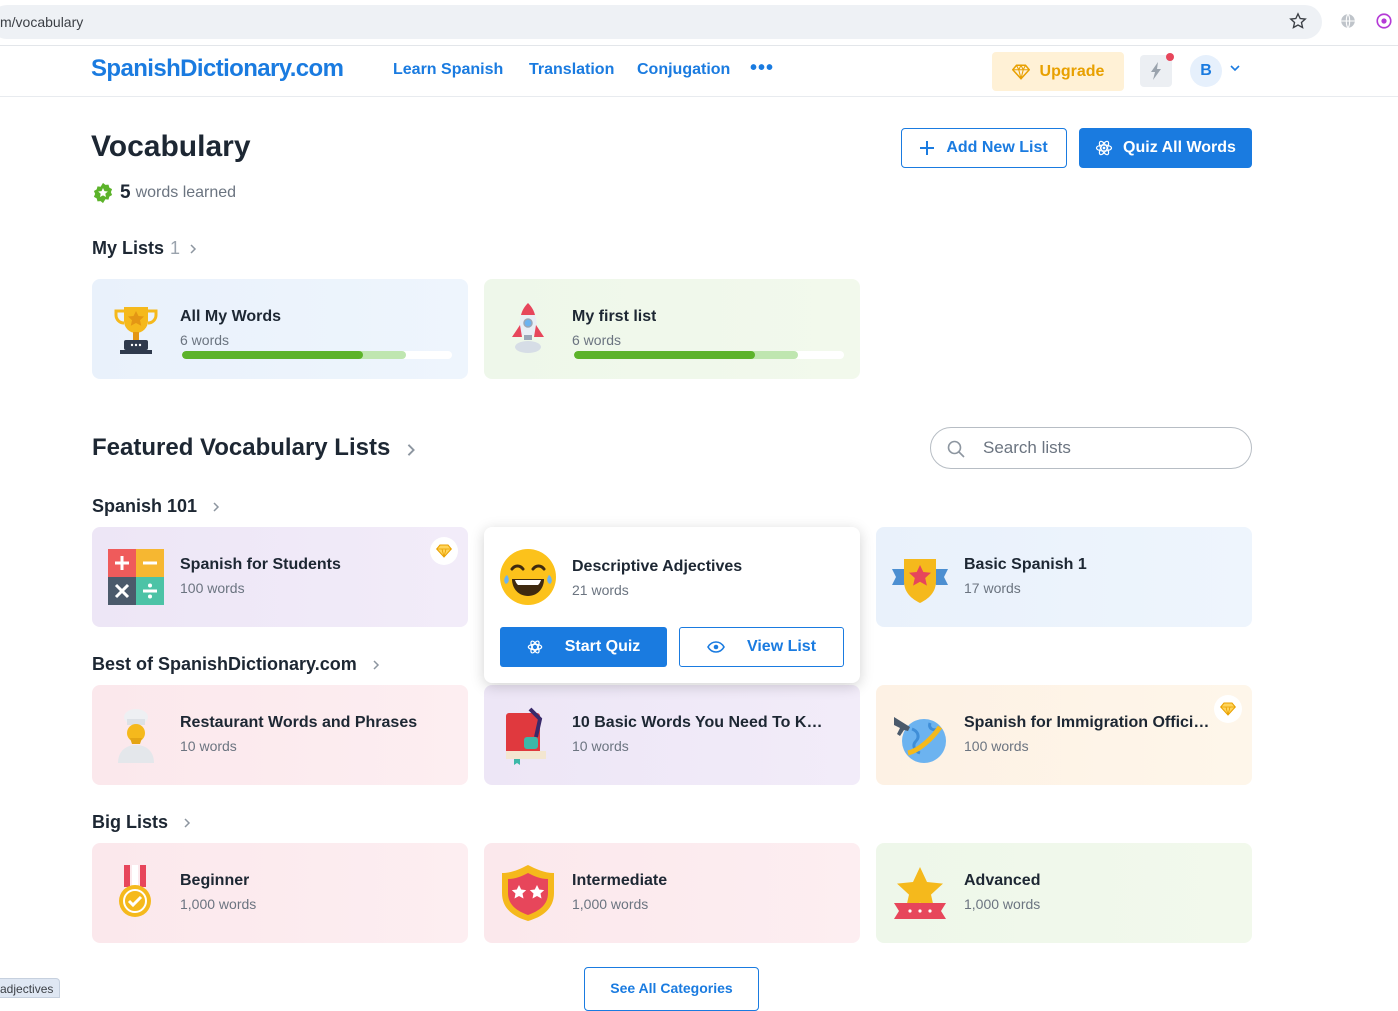 Image resolution: width=1398 pixels, height=1011 pixels. Describe the element at coordinates (528, 577) in the screenshot. I see `laughing-emoji-icon` at that location.